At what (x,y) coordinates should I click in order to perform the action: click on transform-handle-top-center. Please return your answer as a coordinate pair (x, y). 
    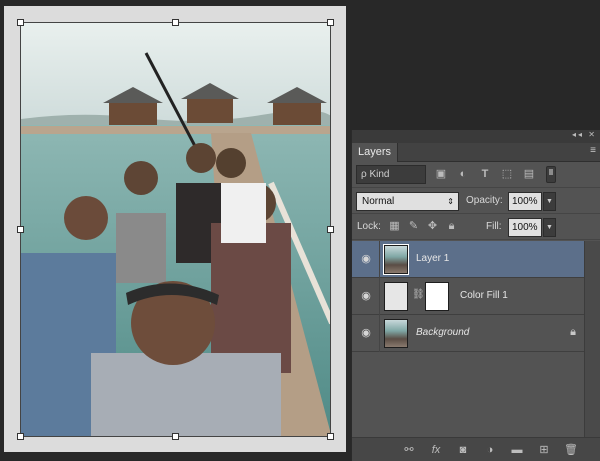
    Looking at the image, I should click on (175, 22).